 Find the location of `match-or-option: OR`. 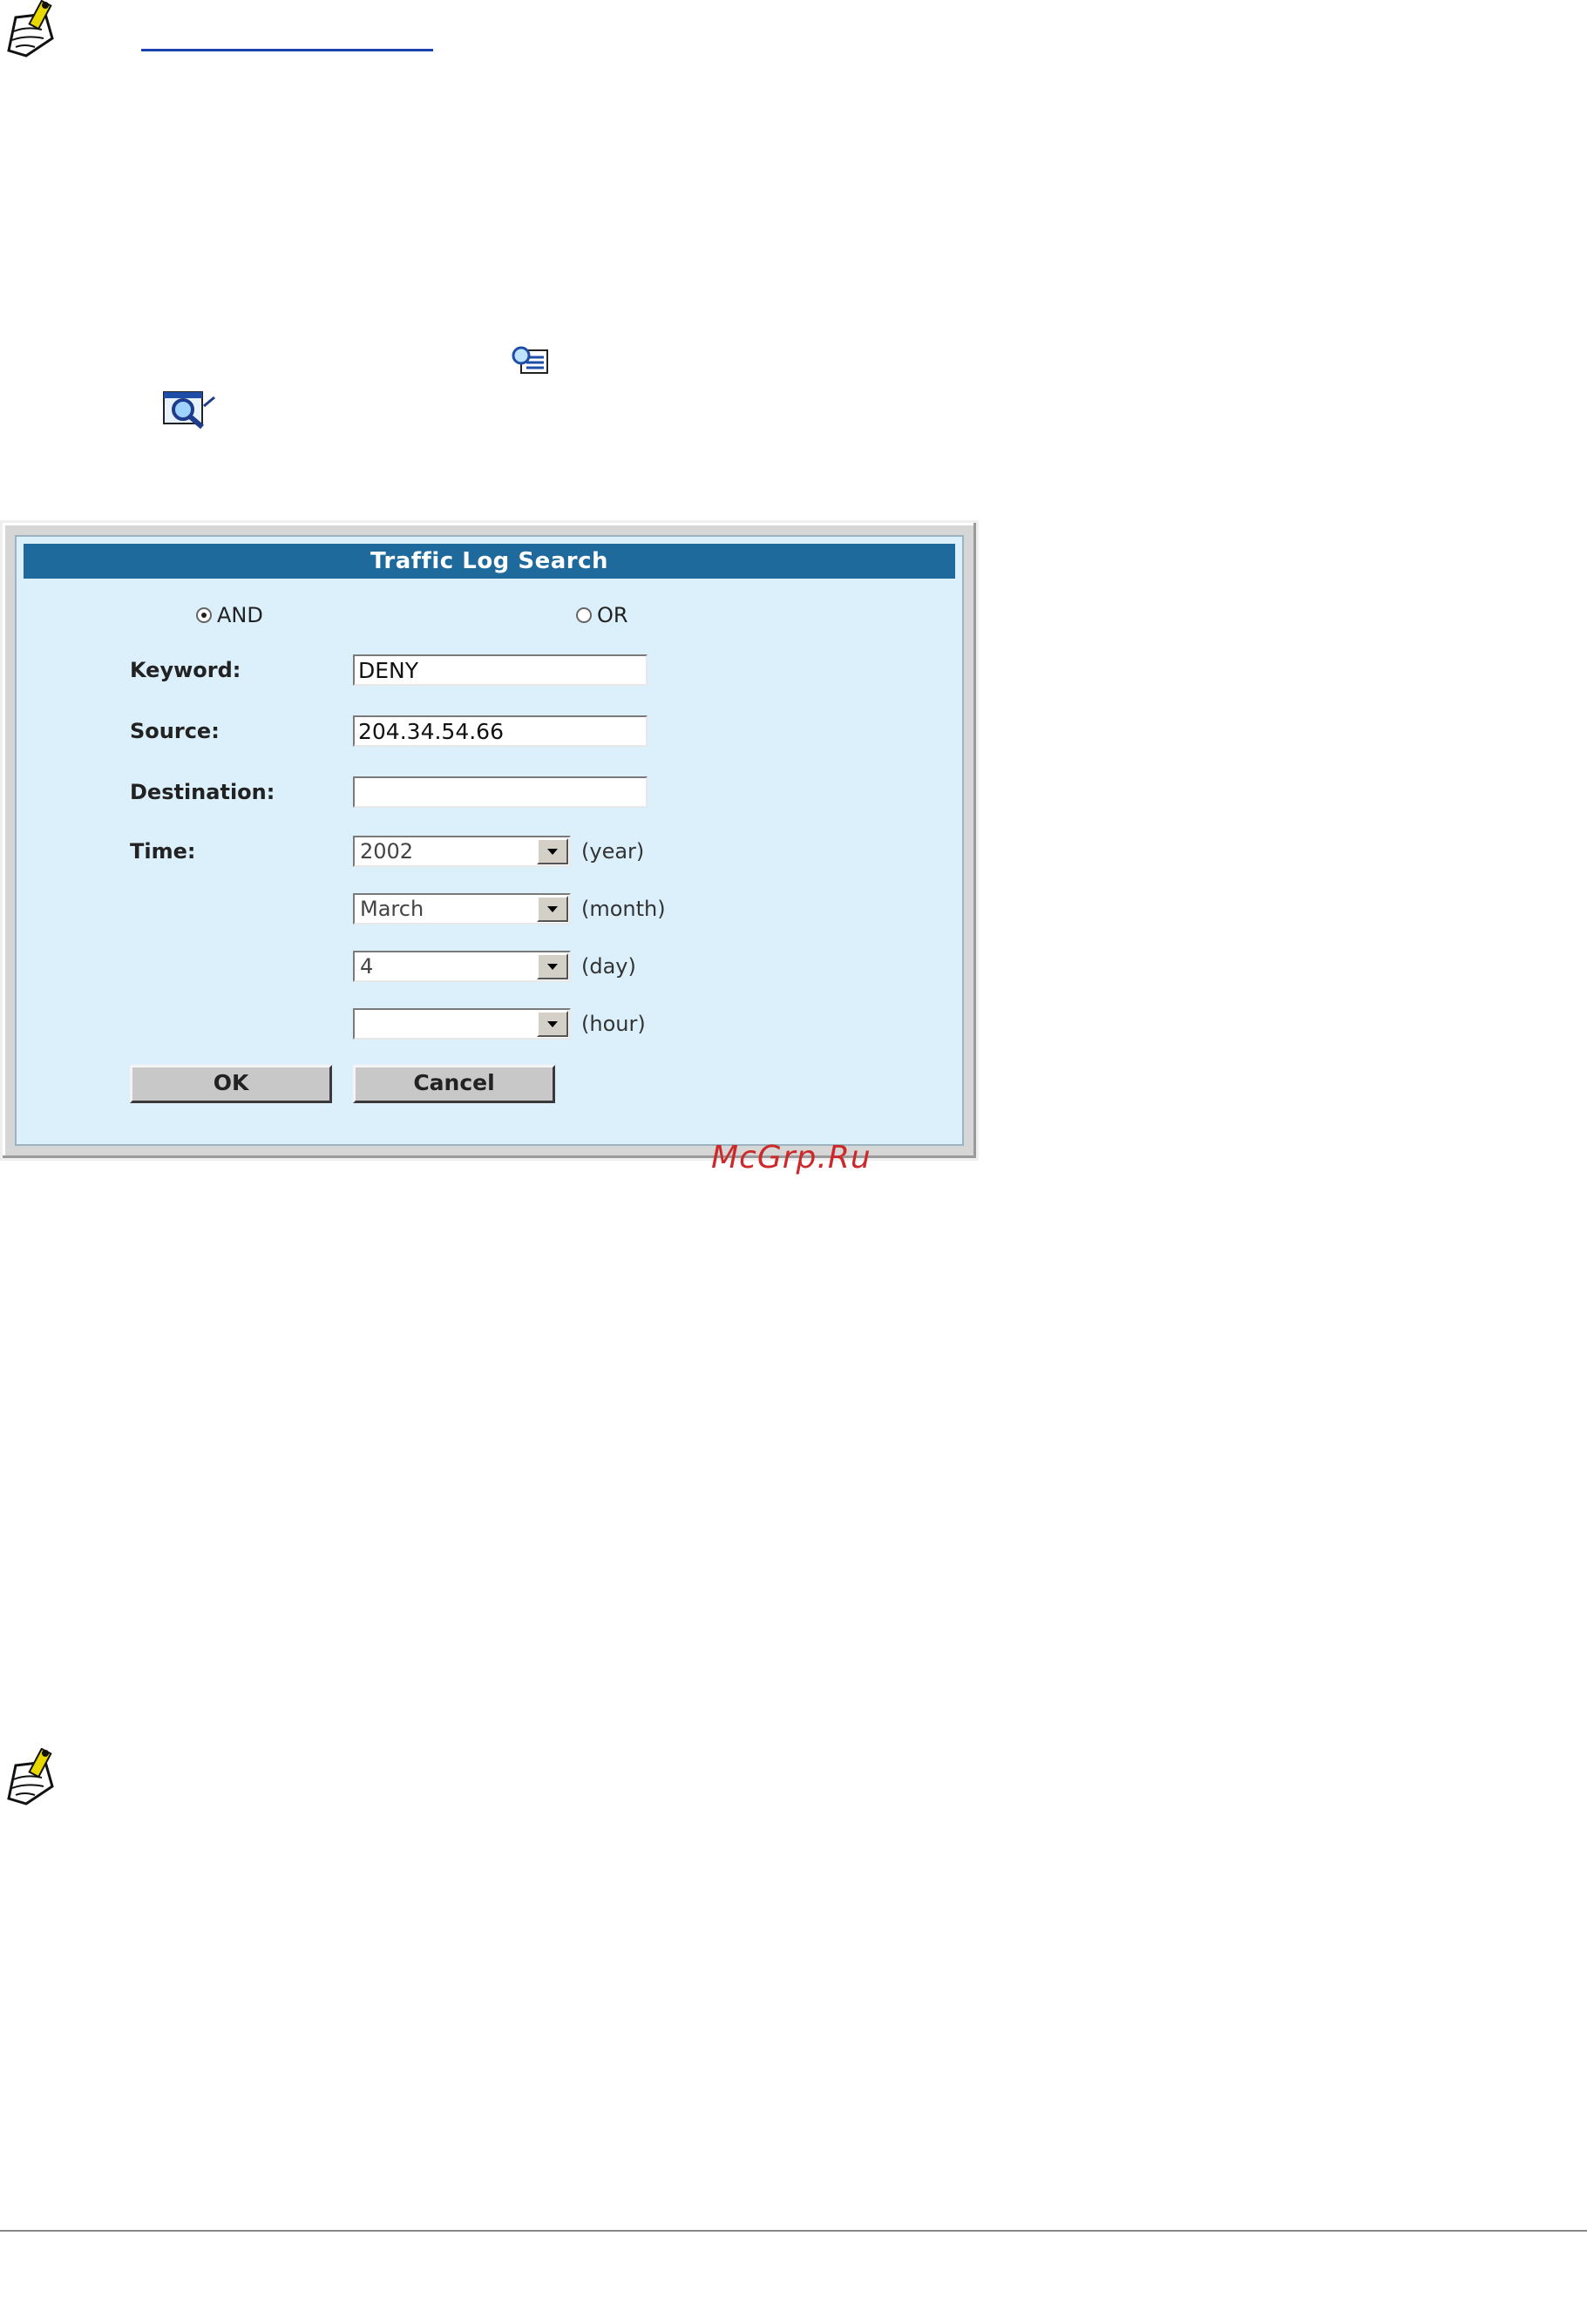

match-or-option: OR is located at coordinates (602, 615).